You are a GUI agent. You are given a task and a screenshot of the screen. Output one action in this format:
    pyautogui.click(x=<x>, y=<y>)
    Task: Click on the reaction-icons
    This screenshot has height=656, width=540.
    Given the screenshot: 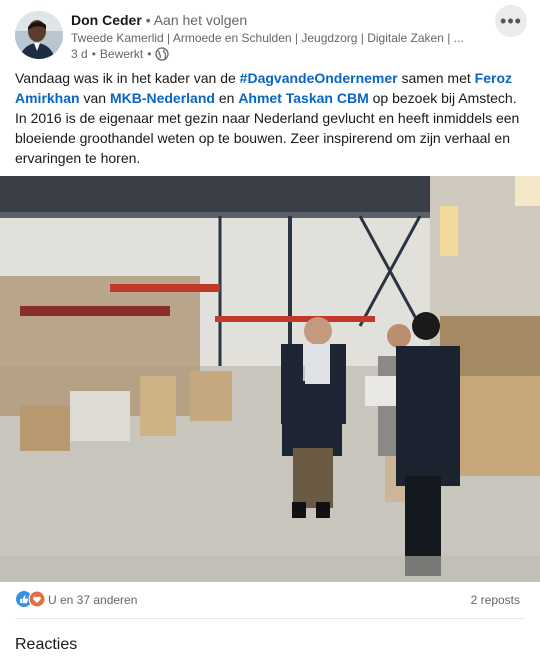 What is the action you would take?
    pyautogui.click(x=32, y=599)
    